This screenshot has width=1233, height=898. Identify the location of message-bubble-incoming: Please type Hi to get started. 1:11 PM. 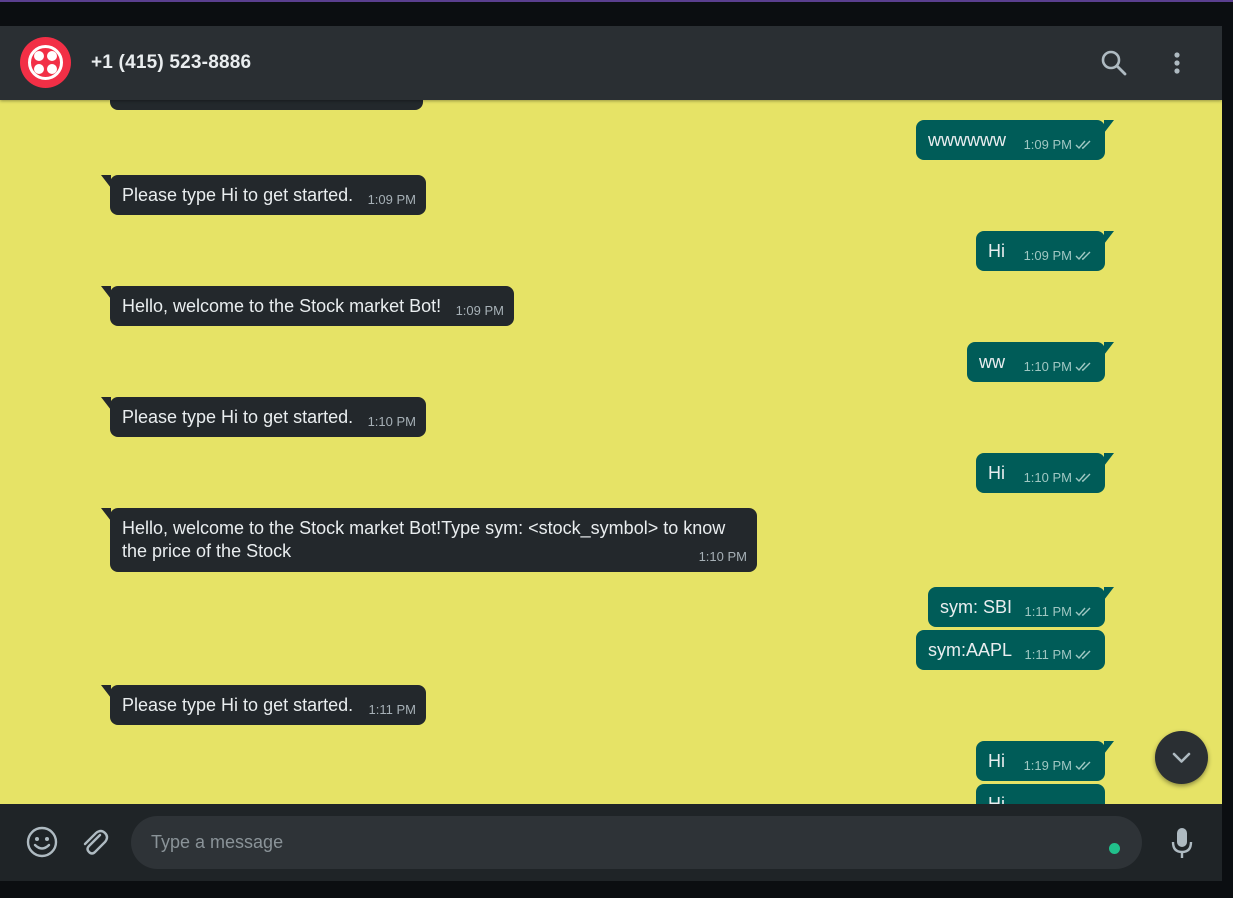
(263, 705).